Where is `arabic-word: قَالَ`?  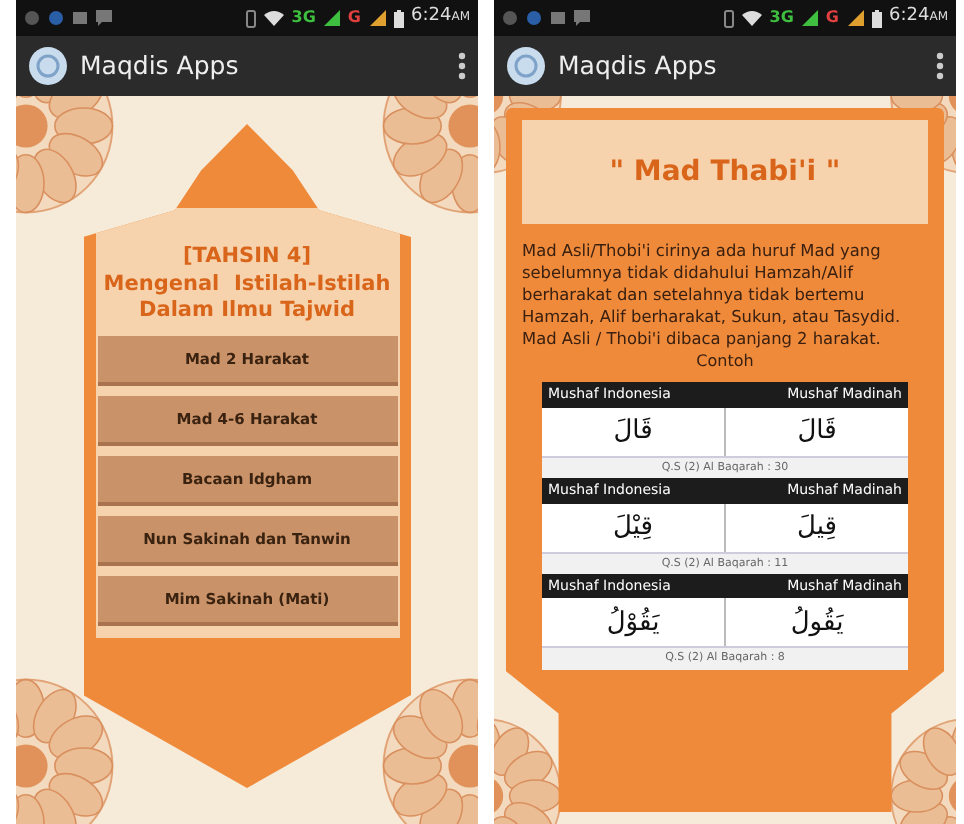 arabic-word: قَالَ is located at coordinates (633, 432).